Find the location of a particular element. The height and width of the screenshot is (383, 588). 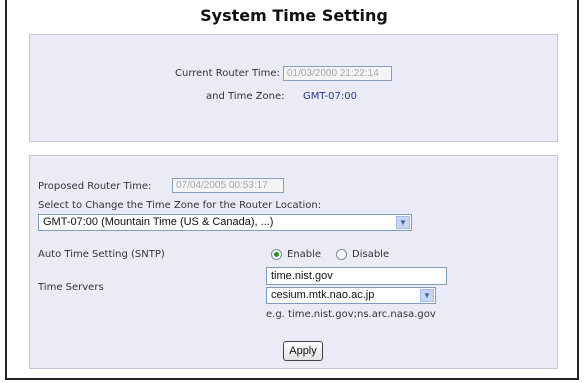

time-server-select: cesium.mtk.nao.ac.jp ▼ is located at coordinates (351, 295).